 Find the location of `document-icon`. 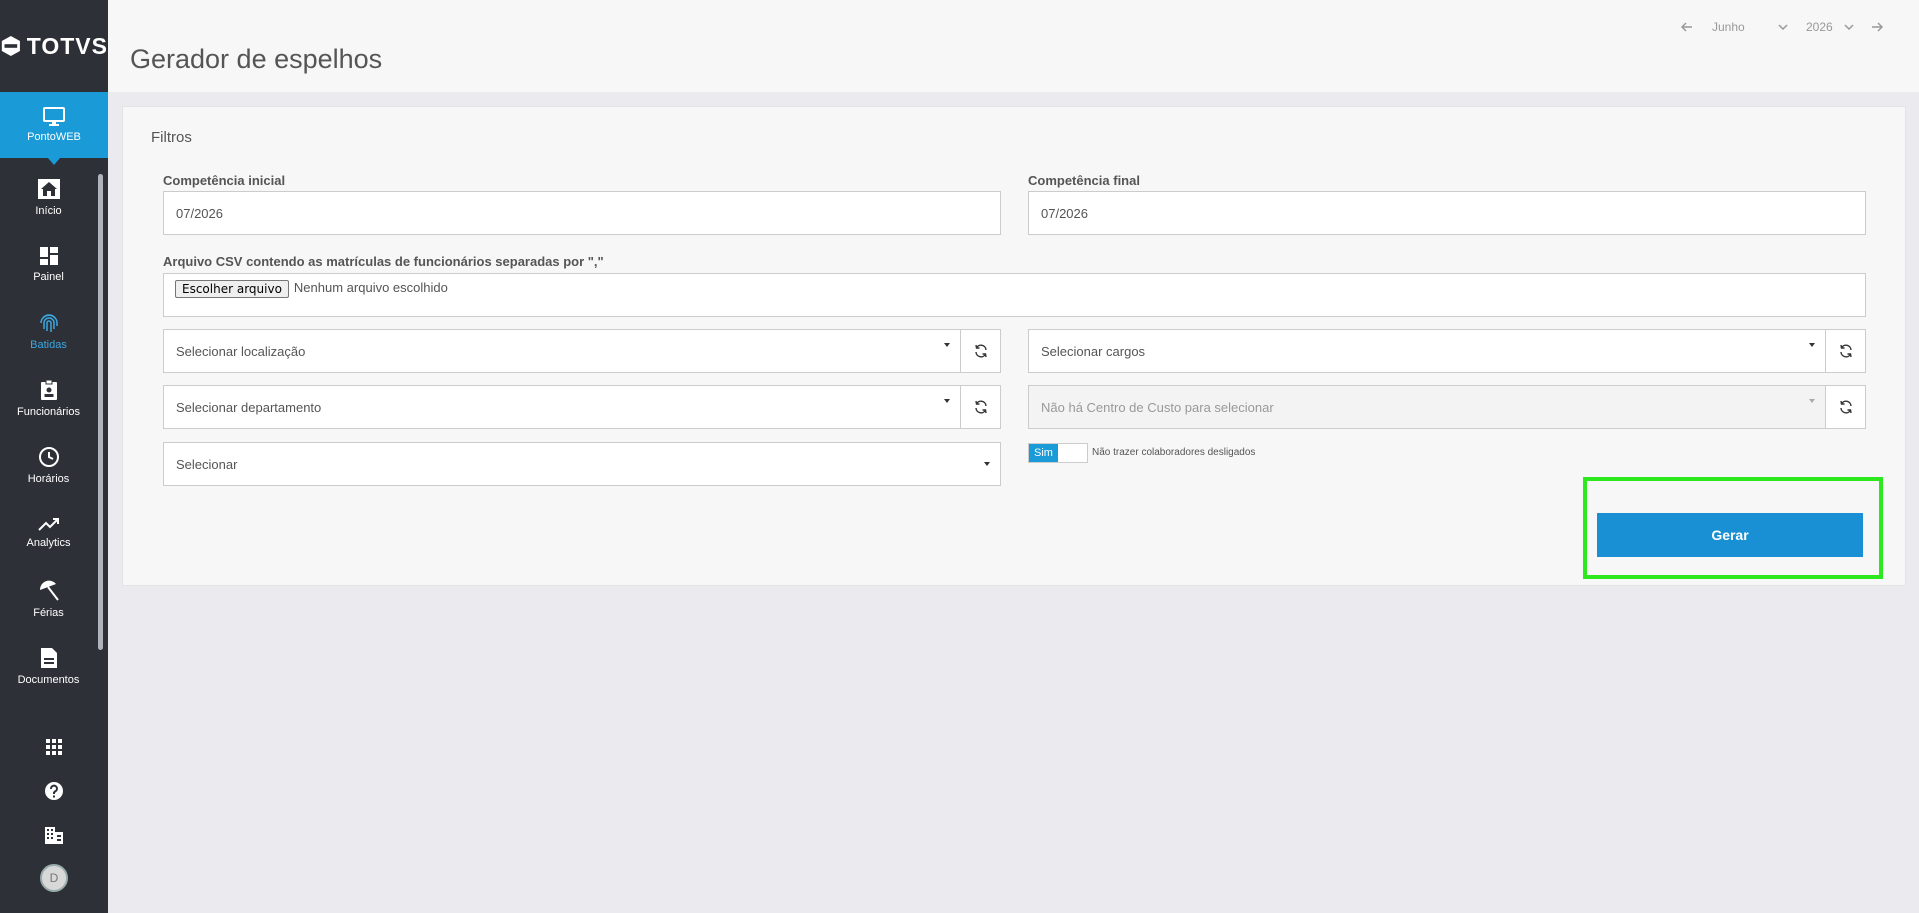

document-icon is located at coordinates (48, 657).